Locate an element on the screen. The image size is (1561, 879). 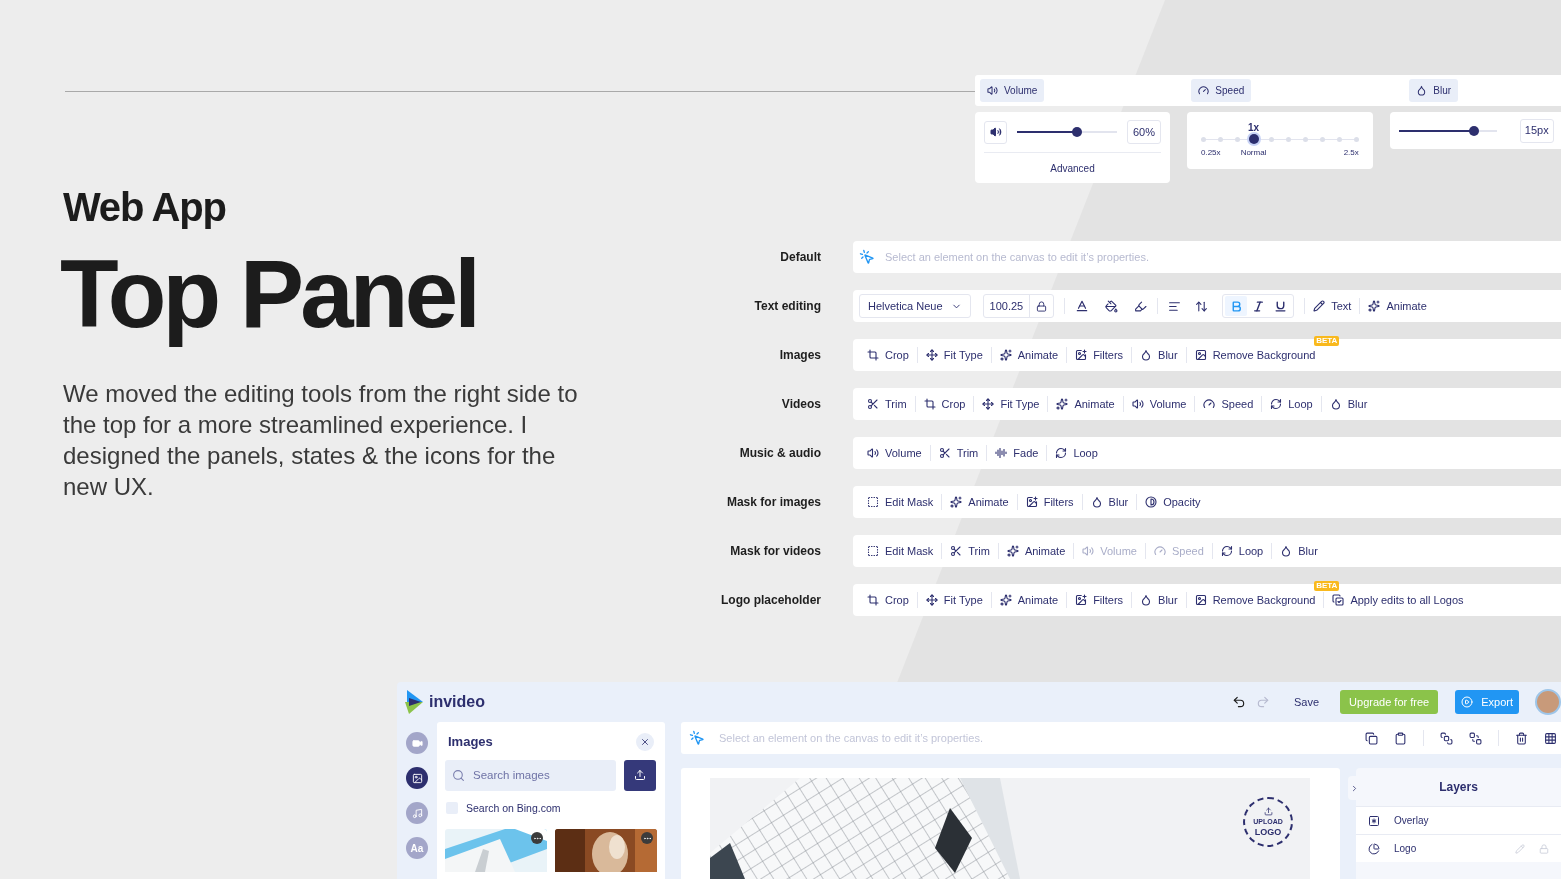
lock-icon is located at coordinates (1042, 306).